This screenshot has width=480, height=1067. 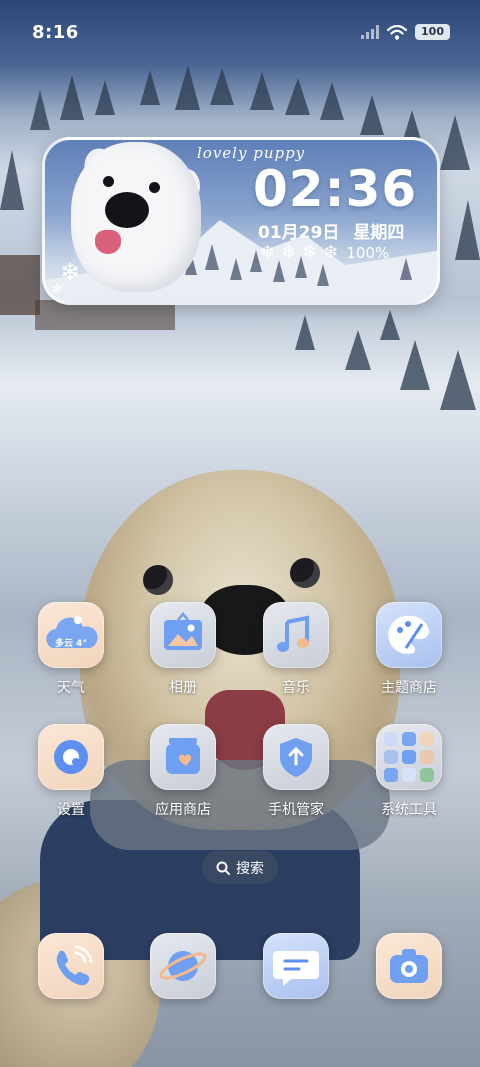 What do you see at coordinates (183, 688) in the screenshot?
I see `app-label-gallery: 相册` at bounding box center [183, 688].